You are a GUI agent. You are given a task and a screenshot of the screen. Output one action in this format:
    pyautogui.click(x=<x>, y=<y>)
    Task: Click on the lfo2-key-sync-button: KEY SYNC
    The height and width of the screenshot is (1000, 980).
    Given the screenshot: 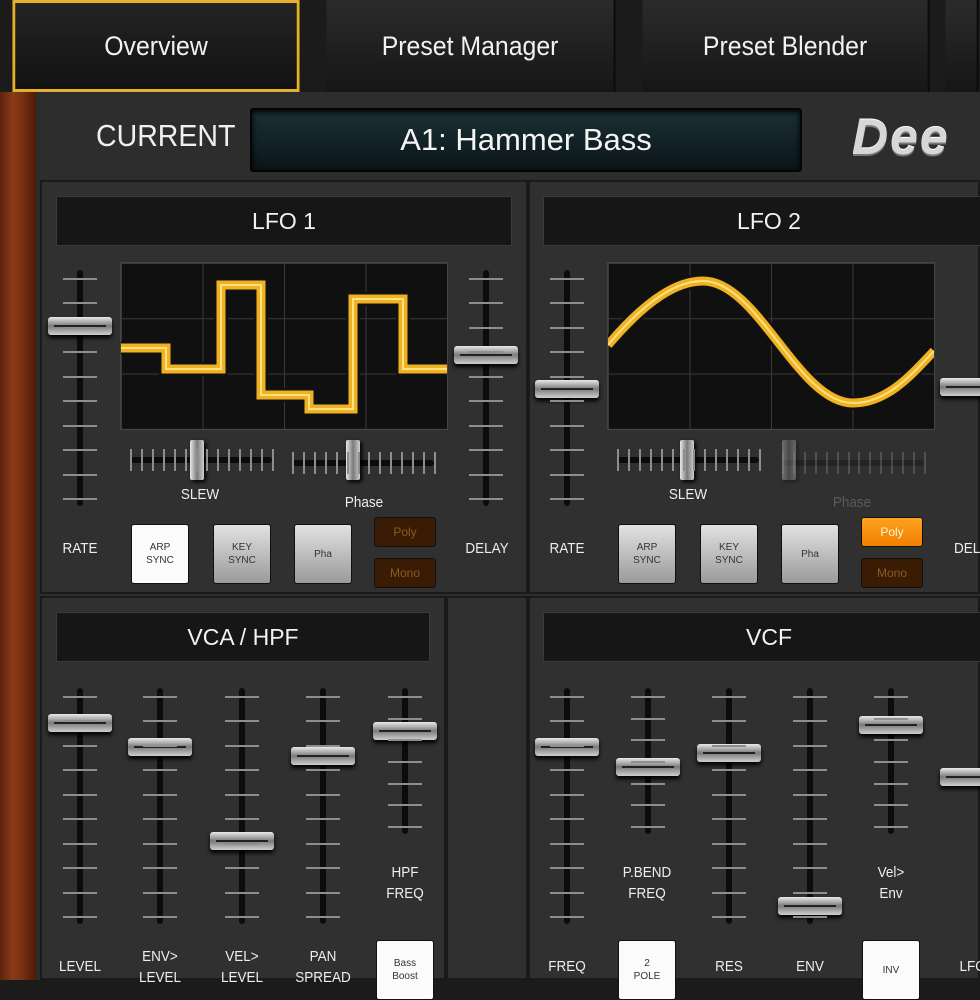 What is the action you would take?
    pyautogui.click(x=729, y=554)
    